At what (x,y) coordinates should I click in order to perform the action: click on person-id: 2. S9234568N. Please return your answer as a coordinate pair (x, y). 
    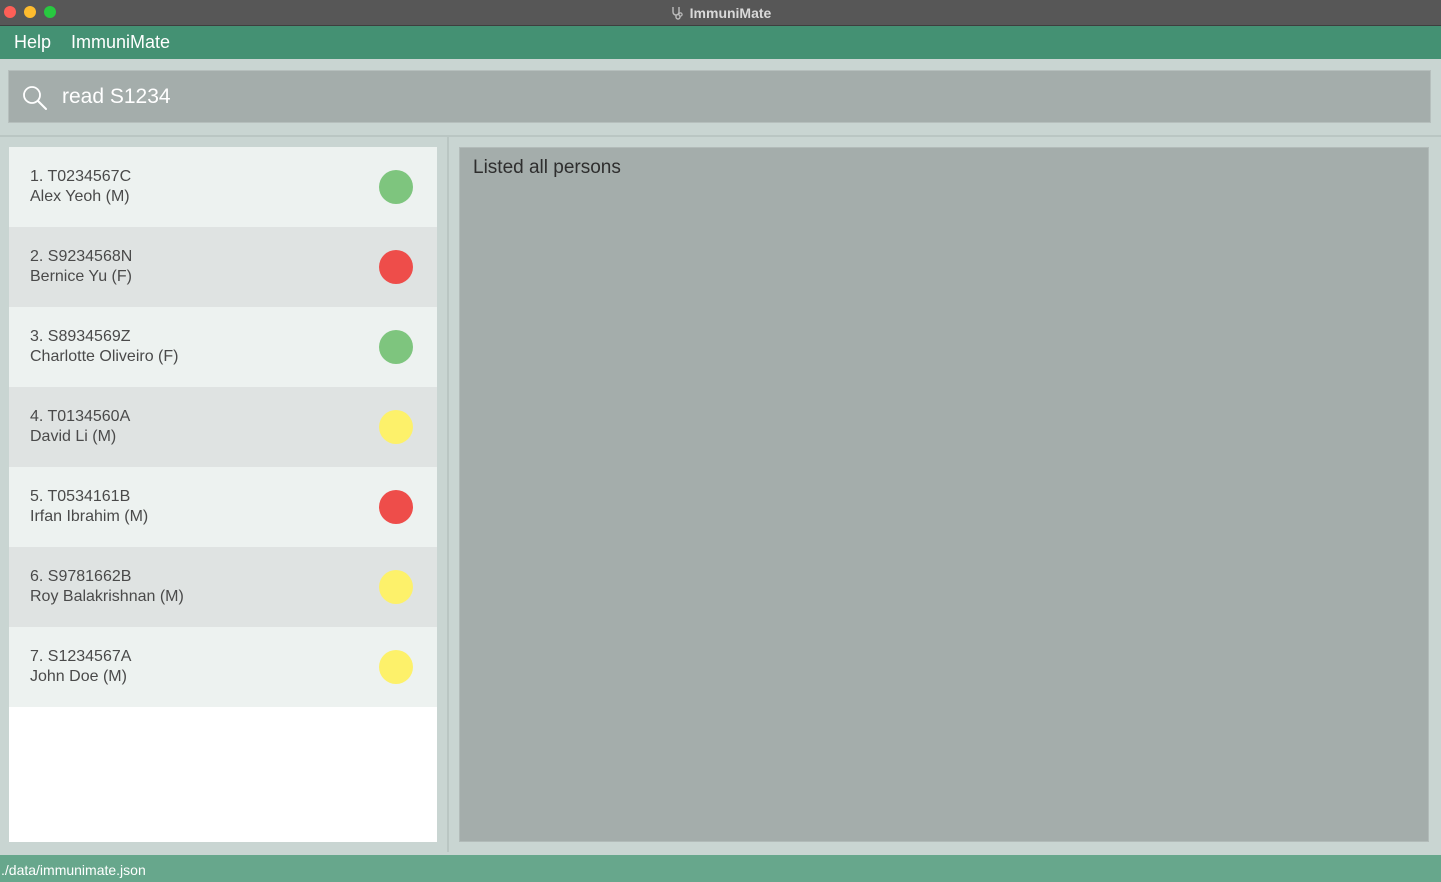
    Looking at the image, I should click on (81, 256).